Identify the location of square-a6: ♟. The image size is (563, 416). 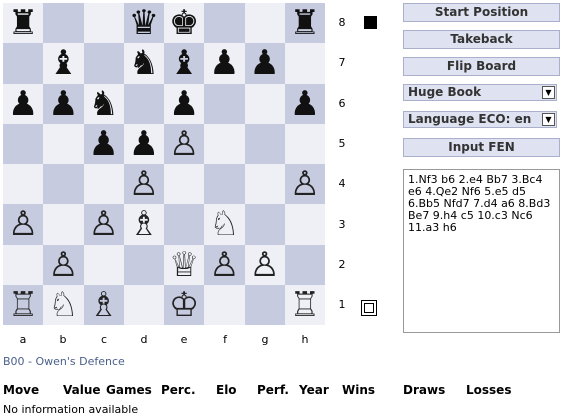
(23, 103).